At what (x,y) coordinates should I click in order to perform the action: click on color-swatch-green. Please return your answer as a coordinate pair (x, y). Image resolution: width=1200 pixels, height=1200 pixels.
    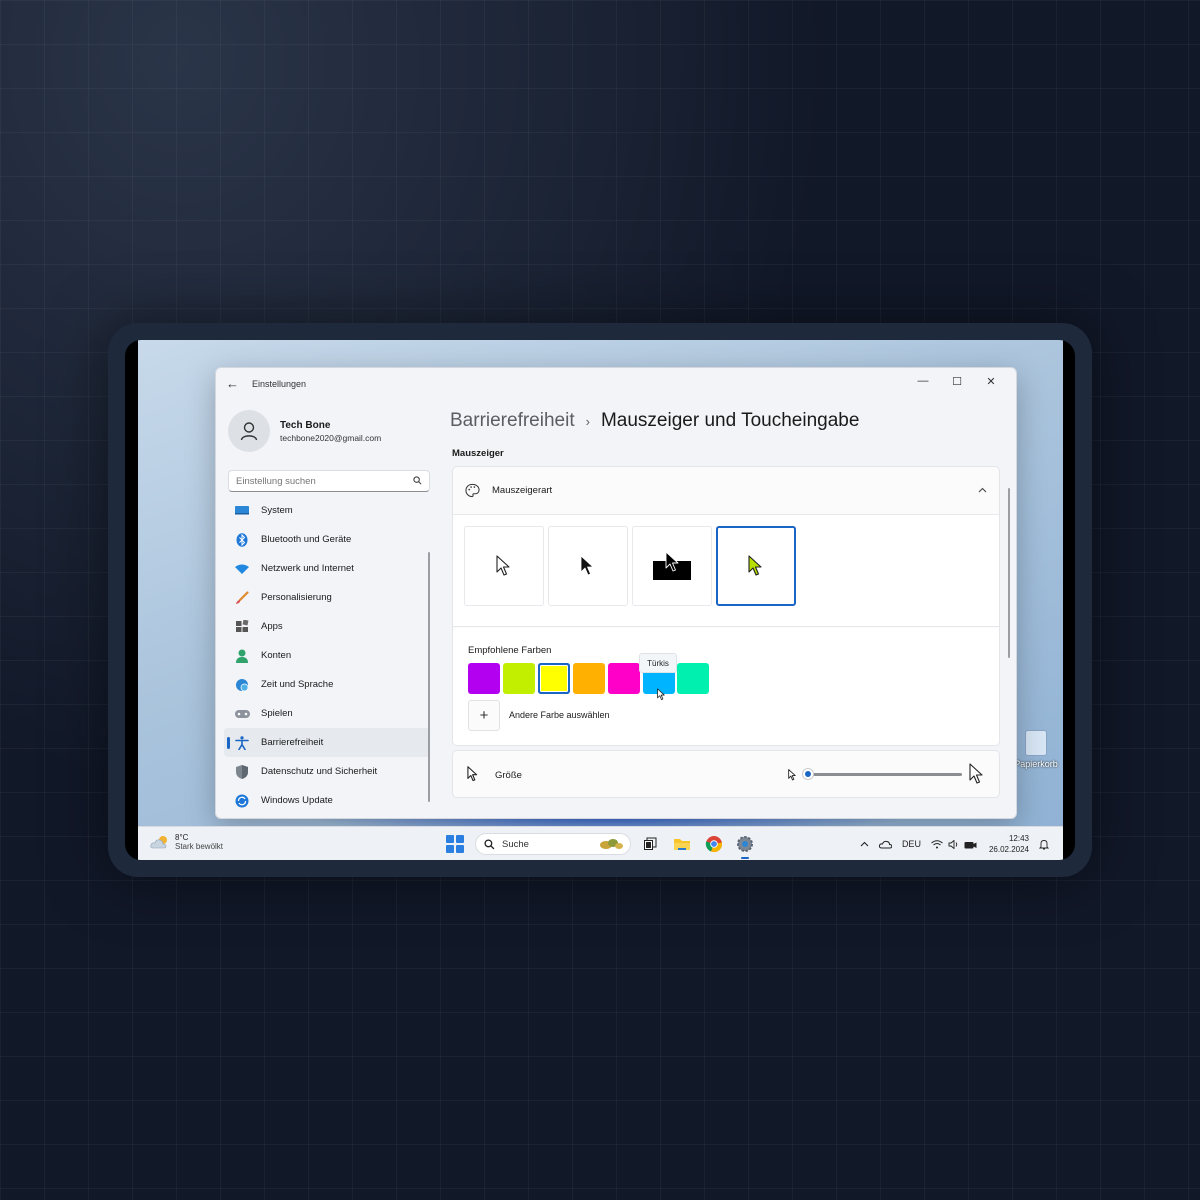
    Looking at the image, I should click on (693, 678).